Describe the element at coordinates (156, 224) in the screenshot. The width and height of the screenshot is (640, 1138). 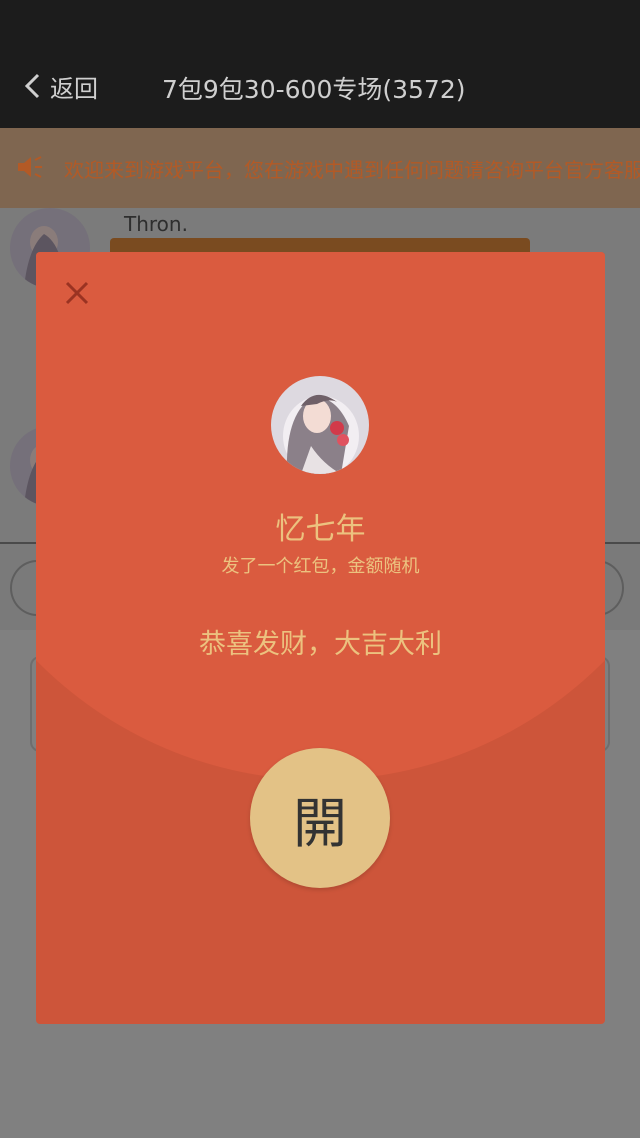
I see `sender-name: Thron.` at that location.